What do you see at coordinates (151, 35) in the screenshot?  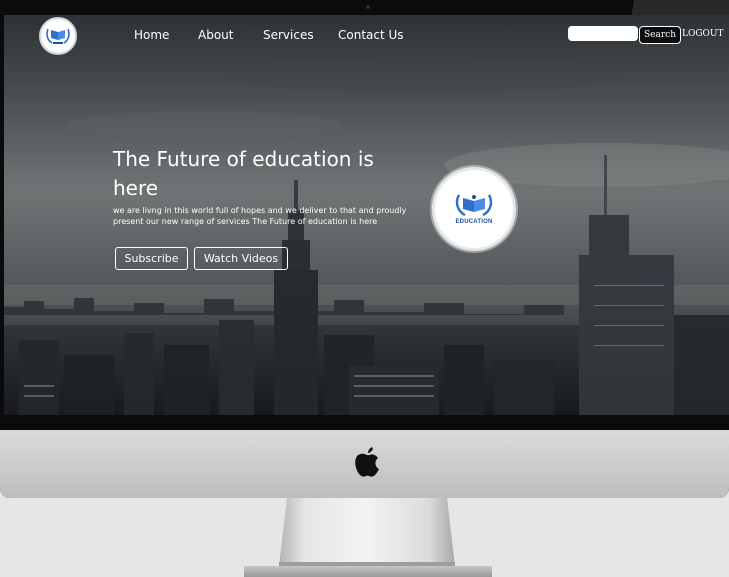 I see `nav-home: Home` at bounding box center [151, 35].